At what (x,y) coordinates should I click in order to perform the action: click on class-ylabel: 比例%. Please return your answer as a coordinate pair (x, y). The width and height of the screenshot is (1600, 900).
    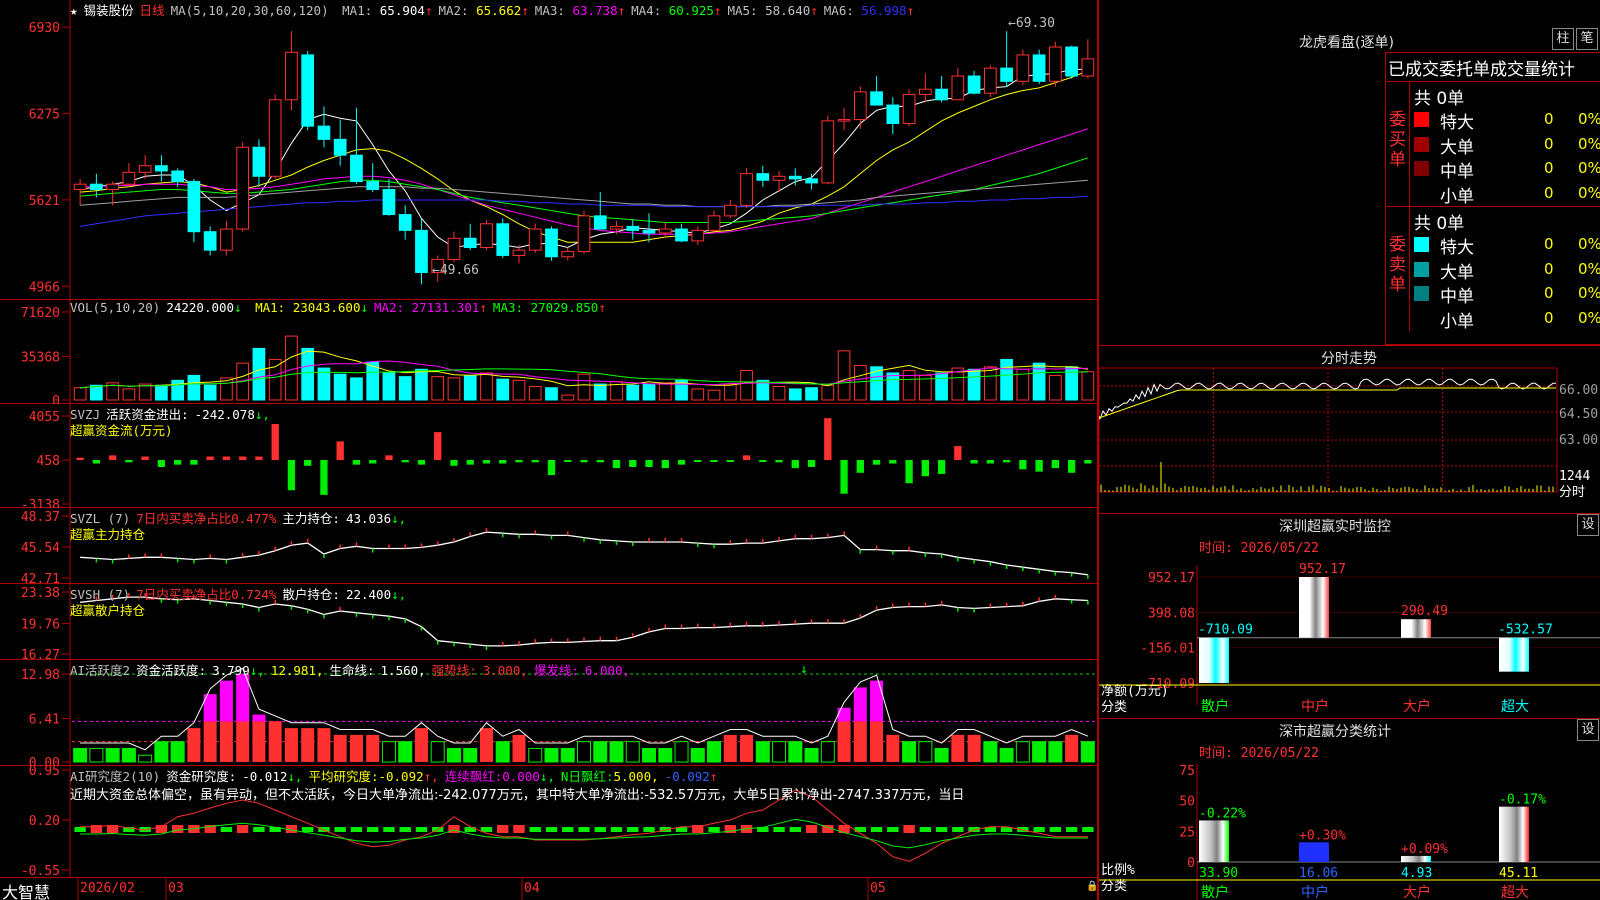
    Looking at the image, I should click on (1118, 870).